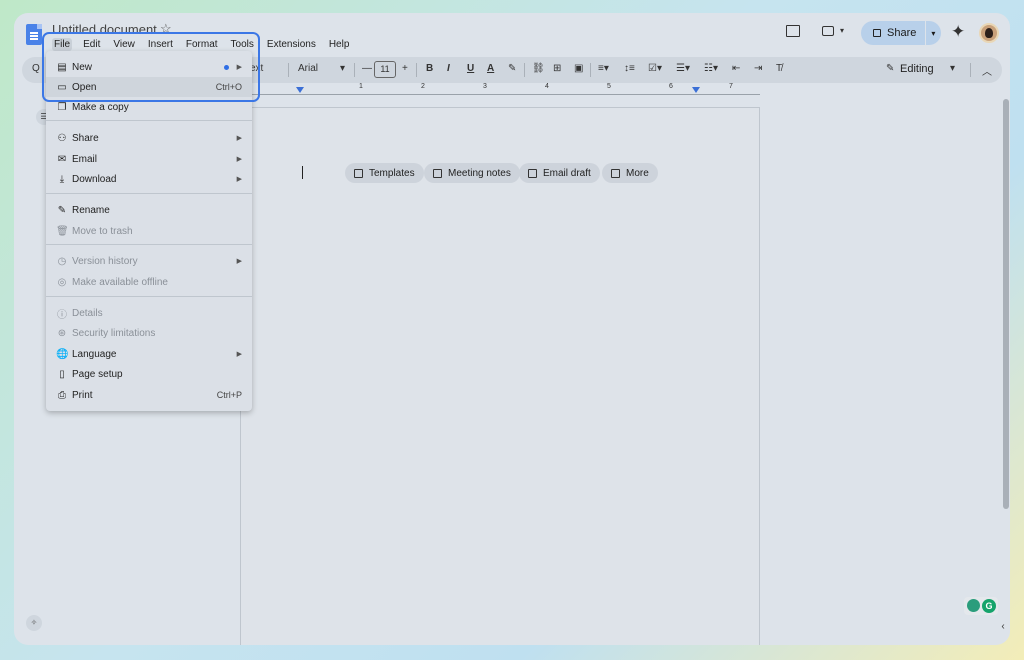 The width and height of the screenshot is (1024, 660). I want to click on search-menus-icon: Q, so click(36, 68).